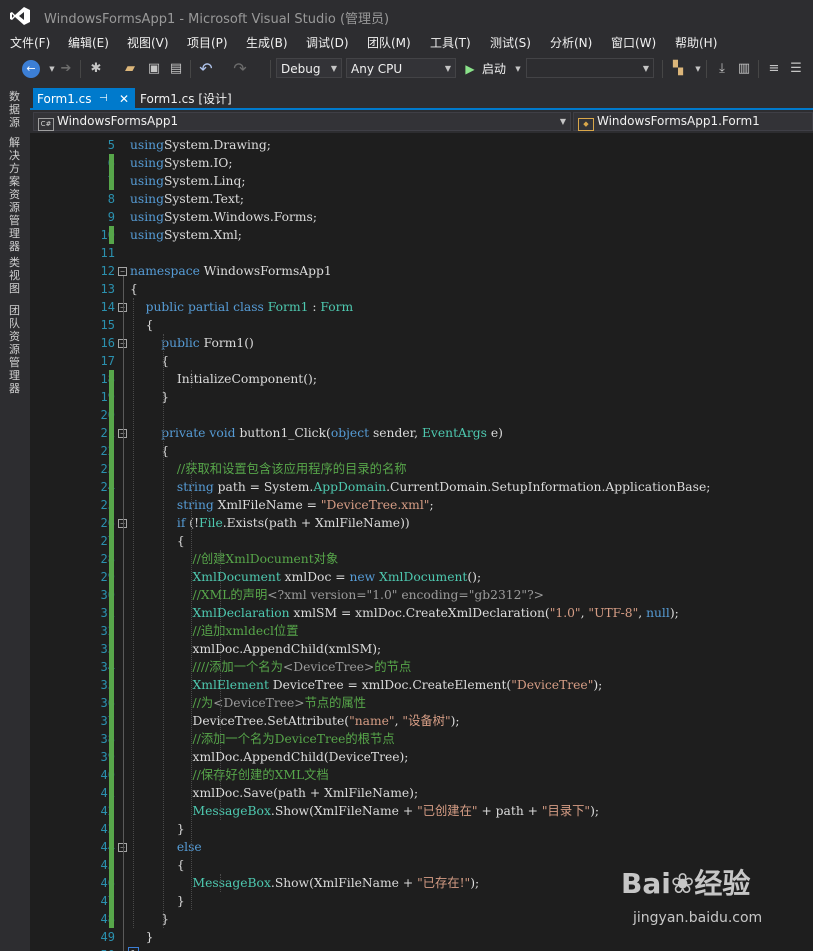 This screenshot has width=813, height=951. Describe the element at coordinates (590, 68) in the screenshot. I see `debug-target-select: ▼` at that location.